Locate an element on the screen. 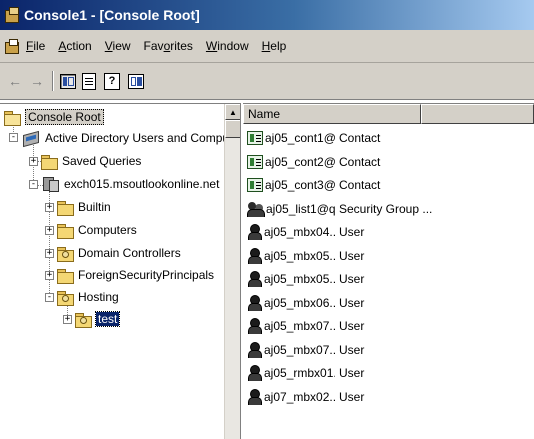 This screenshot has height=439, width=534. list-item: aj07_mbx02... User is located at coordinates (388, 397).